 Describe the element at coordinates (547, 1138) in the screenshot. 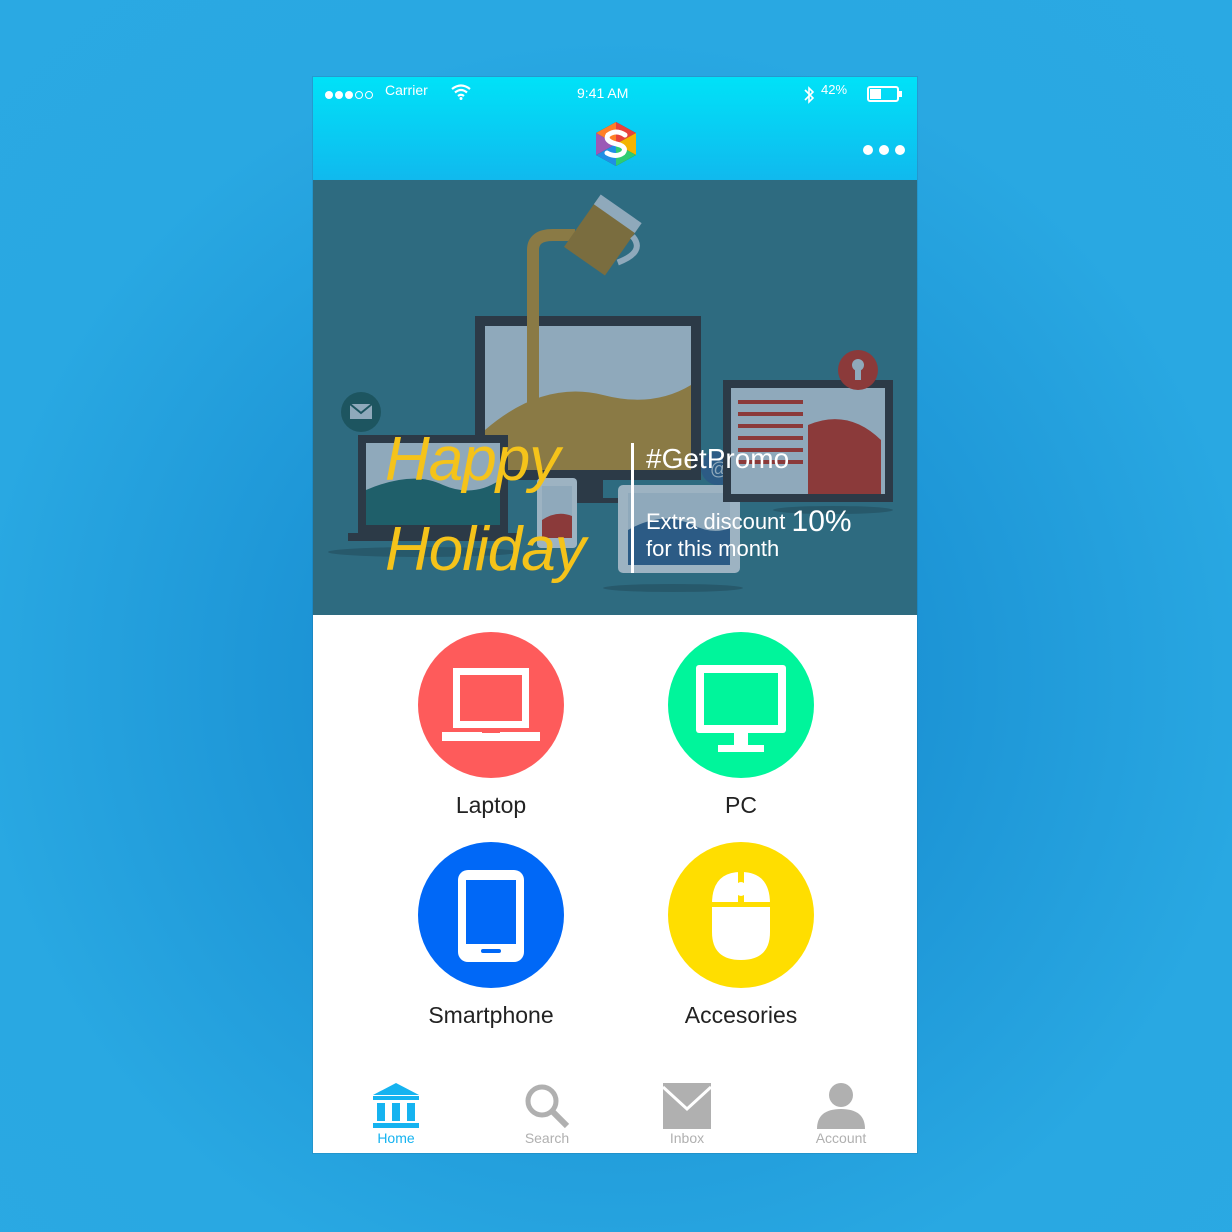

I see `tab-label: Search` at that location.